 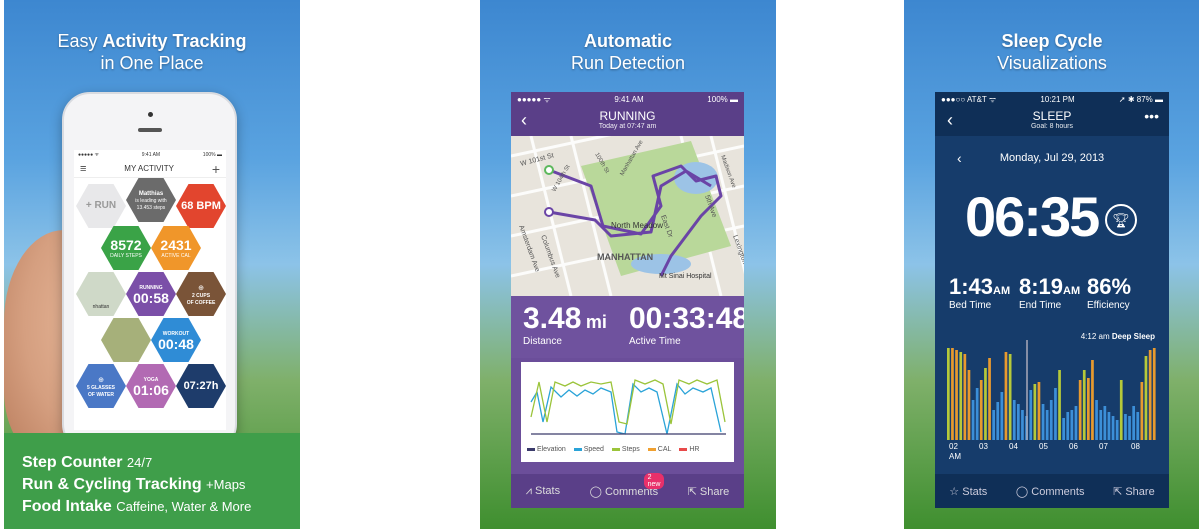 What do you see at coordinates (1051, 52) in the screenshot?
I see `hero-title: Sleep Cycle Visualizations` at bounding box center [1051, 52].